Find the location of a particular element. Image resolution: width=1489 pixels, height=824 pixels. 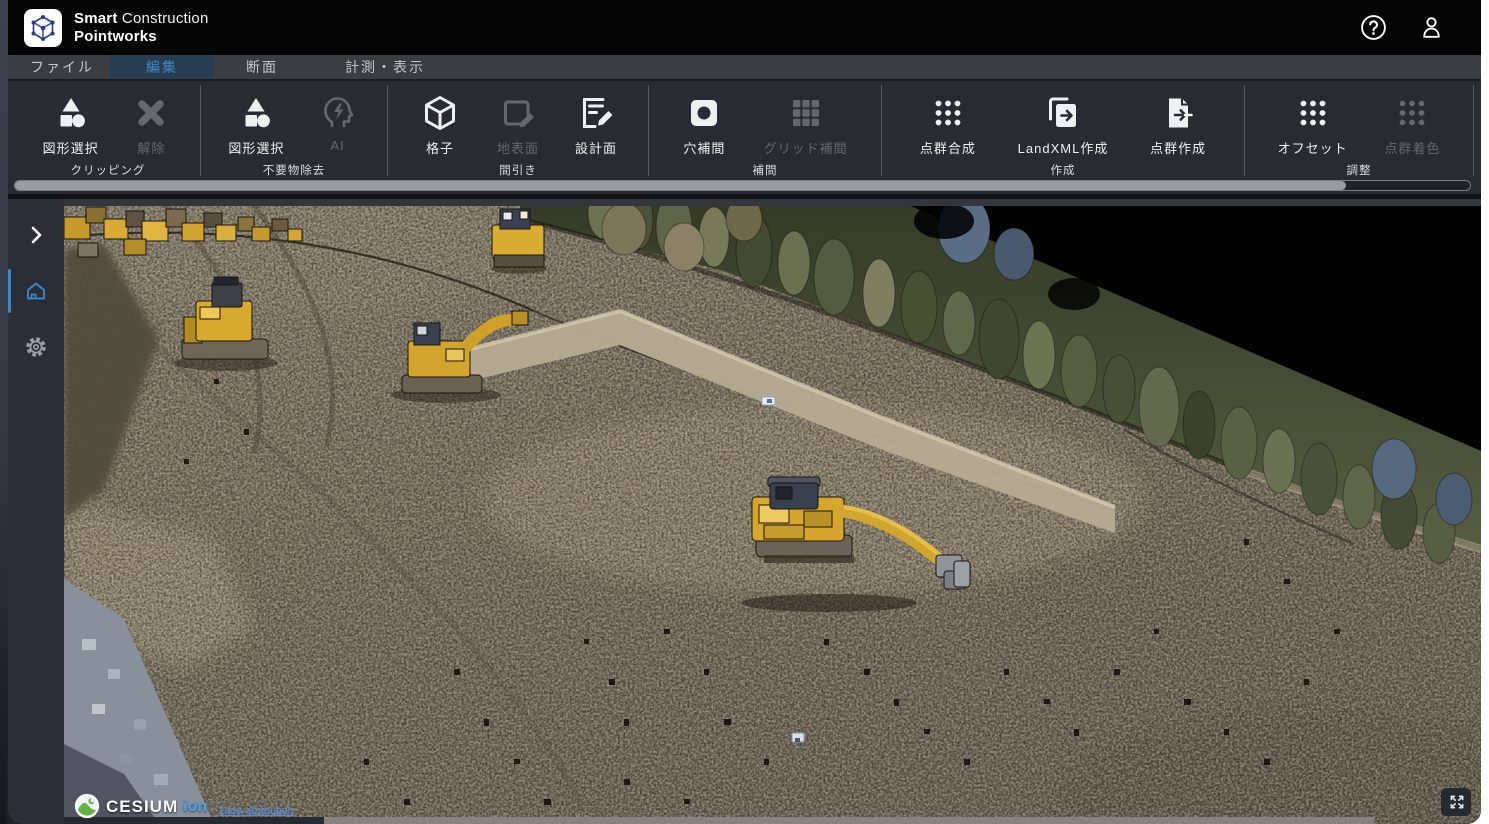

hole-icon is located at coordinates (704, 113).